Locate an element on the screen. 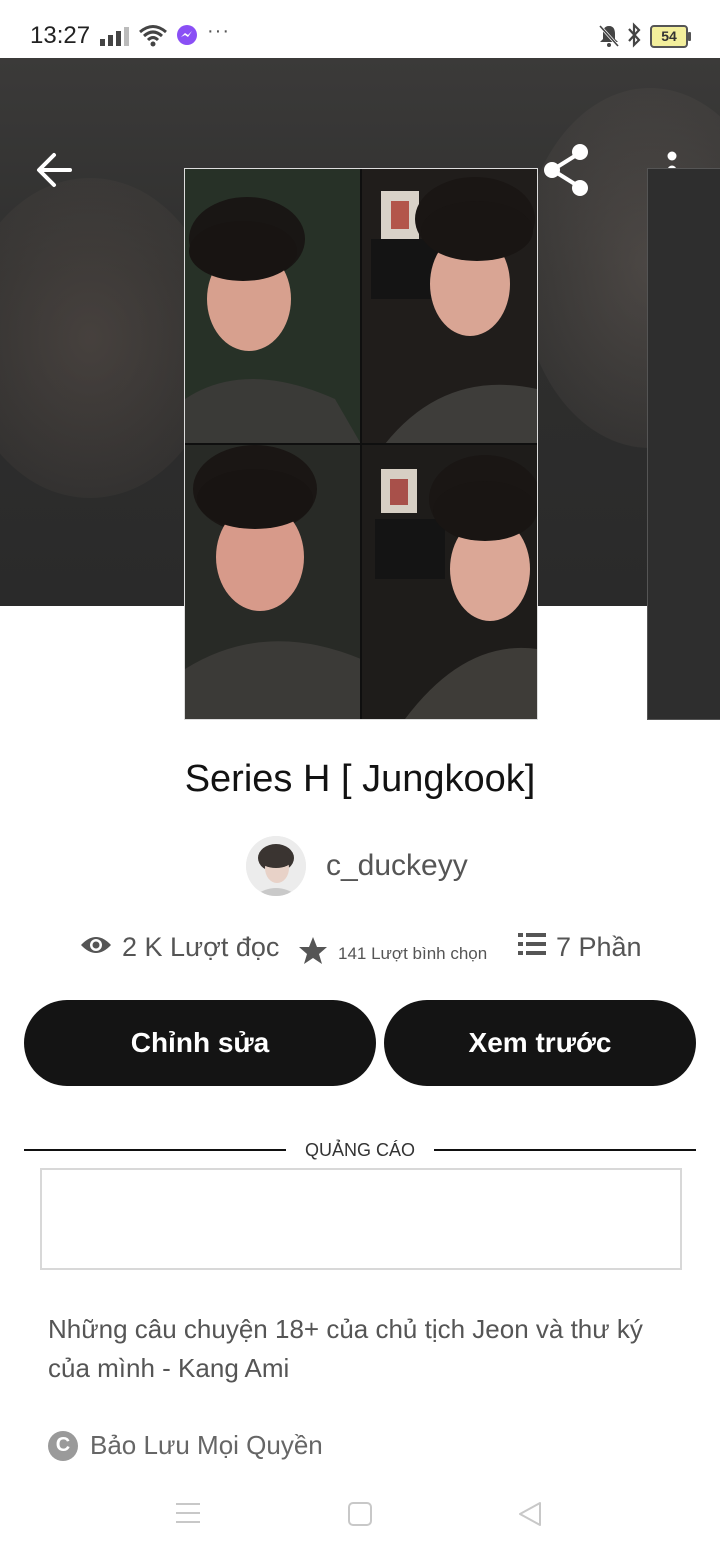 This screenshot has height=1560, width=720. parts-count: 7 Phần is located at coordinates (599, 947).